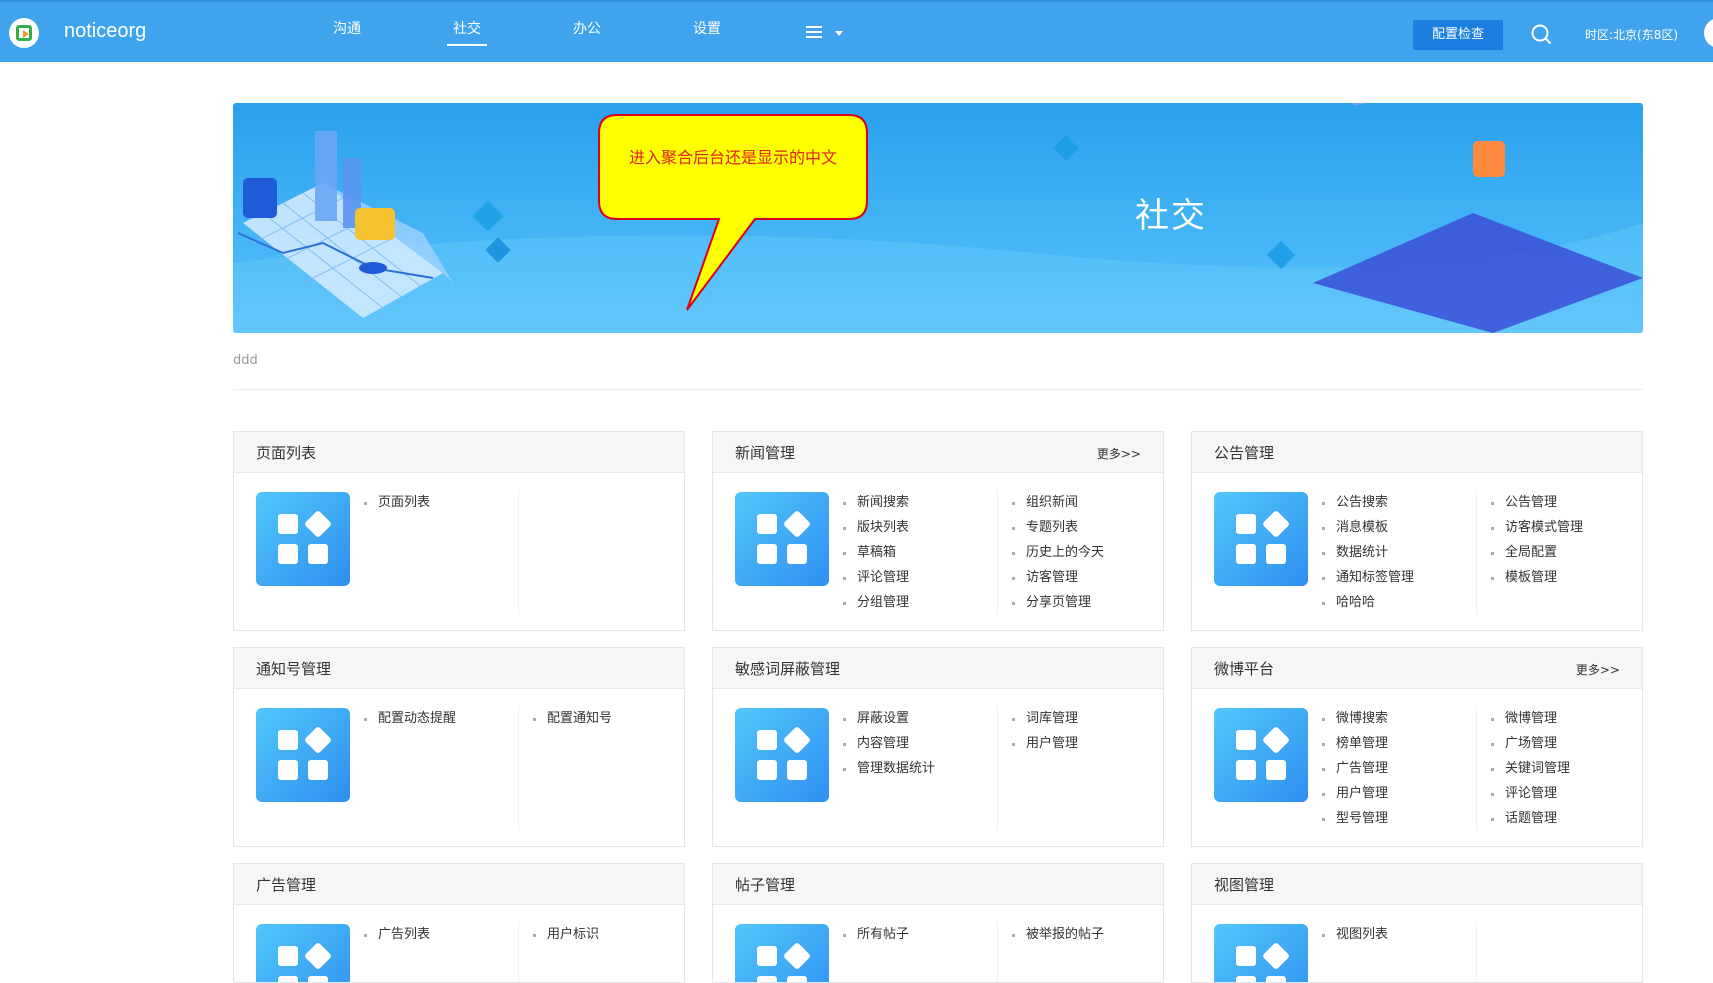 The width and height of the screenshot is (1713, 983). What do you see at coordinates (856, 31) in the screenshot?
I see `top-bar: noticeorg 沟通 社交 办公 设置 配置检查 时区:北京(东8区)` at bounding box center [856, 31].